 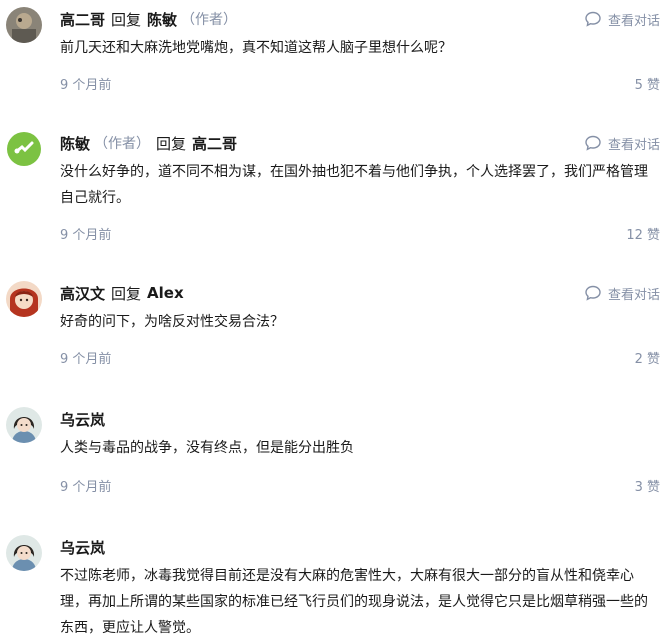 I want to click on comment-header: 高二哥 回复 陈敏 （作者）, so click(x=148, y=19).